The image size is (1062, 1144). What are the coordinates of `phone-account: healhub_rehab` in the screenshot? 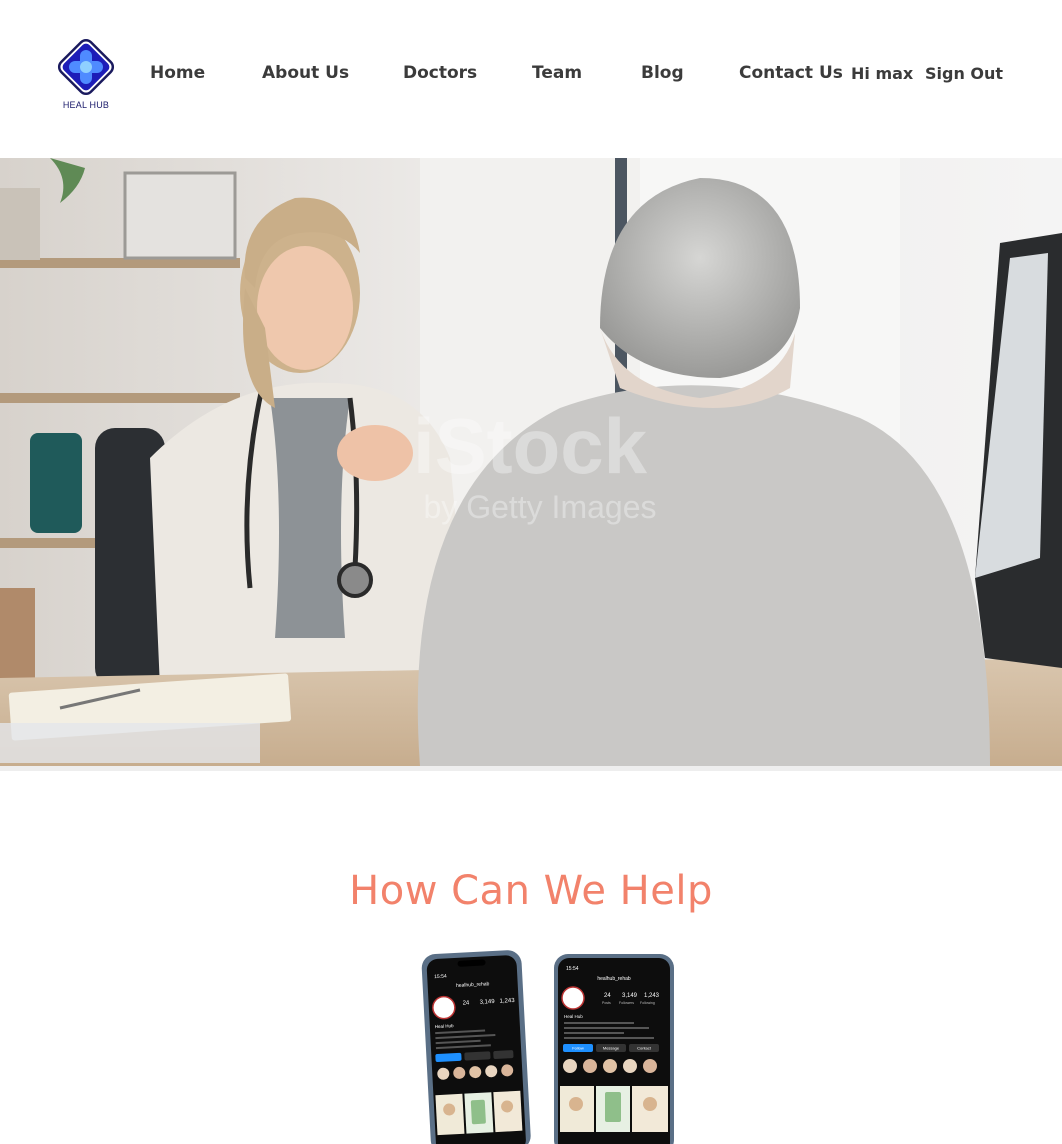 It's located at (614, 979).